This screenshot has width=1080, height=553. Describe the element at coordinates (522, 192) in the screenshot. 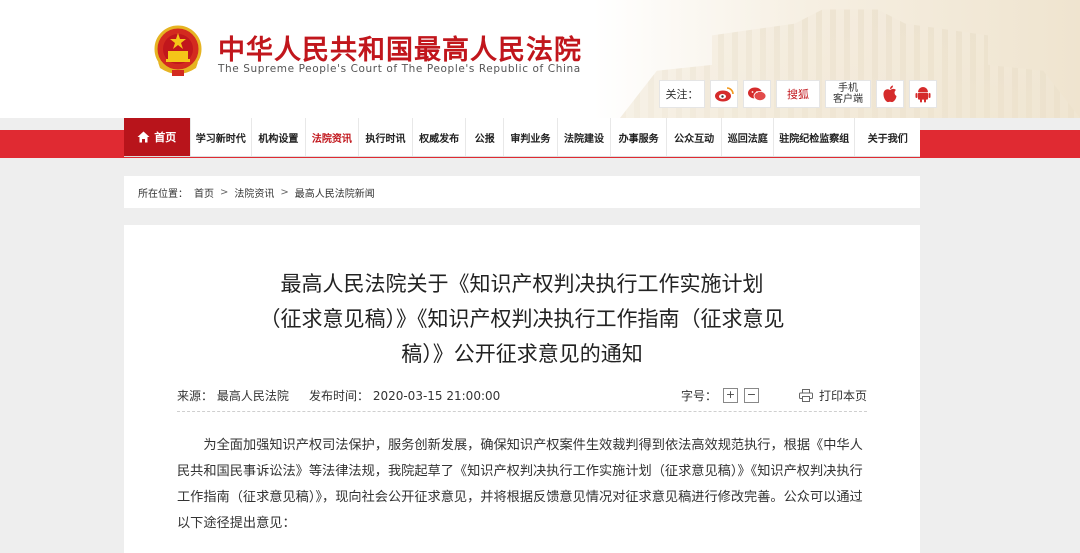

I see `breadcrumb: 所在位置： 首页 > 法院资讯 > 最高人民法院新闻` at that location.